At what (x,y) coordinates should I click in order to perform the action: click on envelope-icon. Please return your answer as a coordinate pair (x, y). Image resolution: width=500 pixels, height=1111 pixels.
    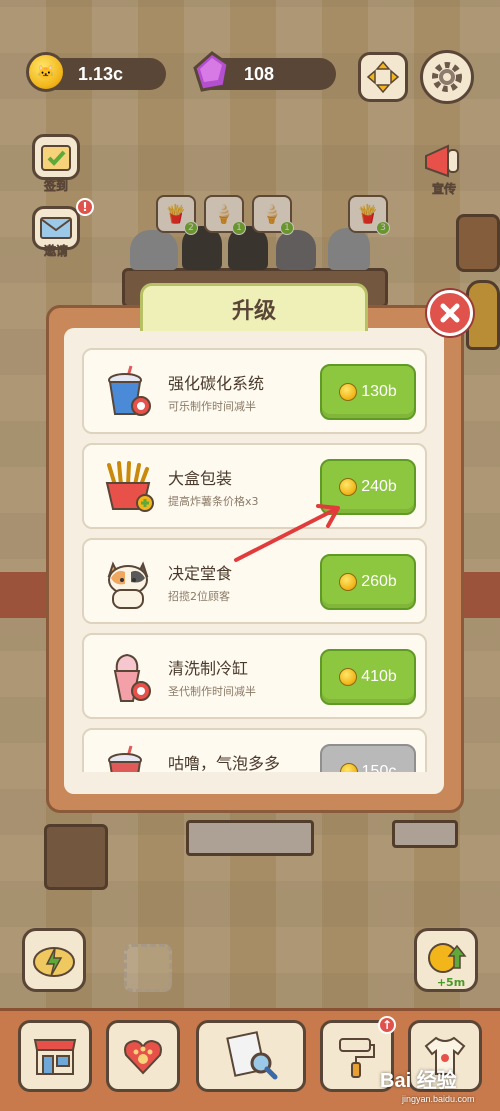
    Looking at the image, I should click on (56, 228).